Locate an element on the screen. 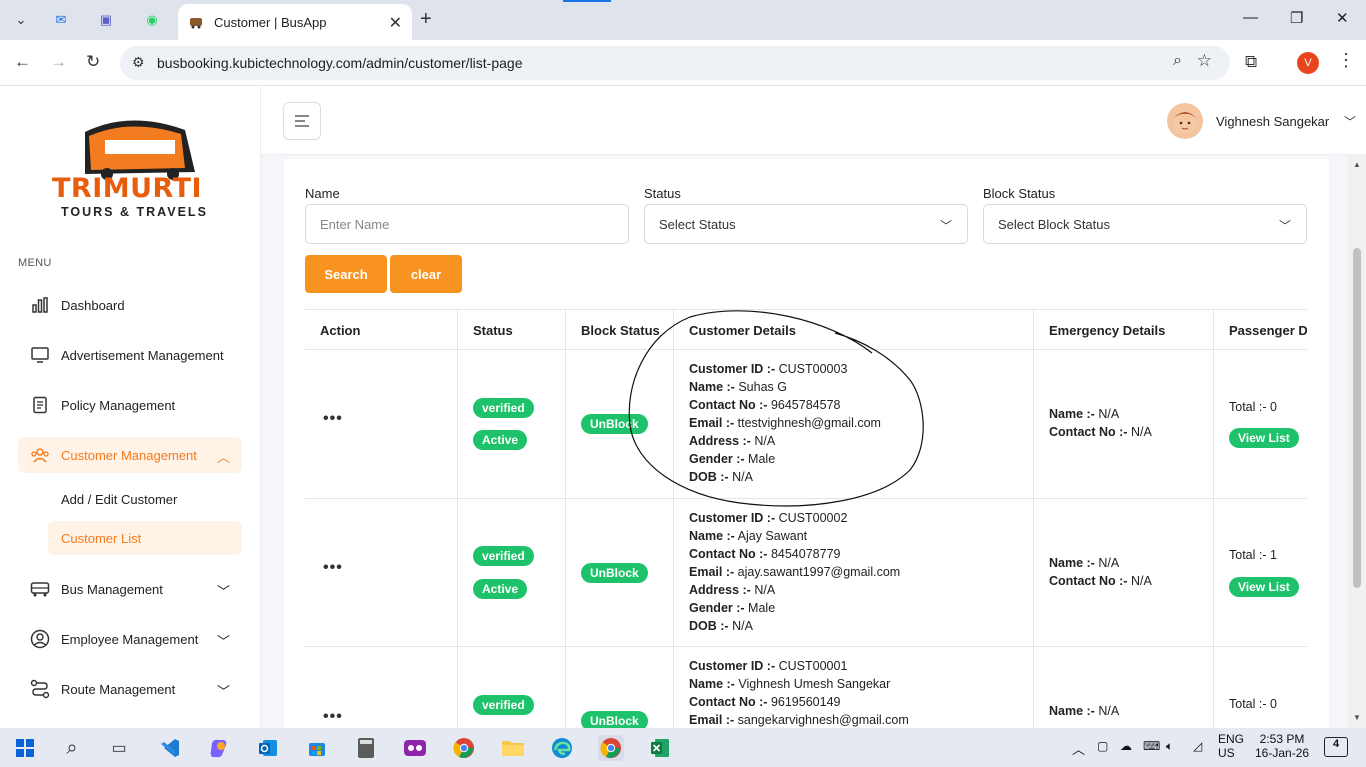 The image size is (1366, 767). restore-icon: ❐ is located at coordinates (1296, 18).